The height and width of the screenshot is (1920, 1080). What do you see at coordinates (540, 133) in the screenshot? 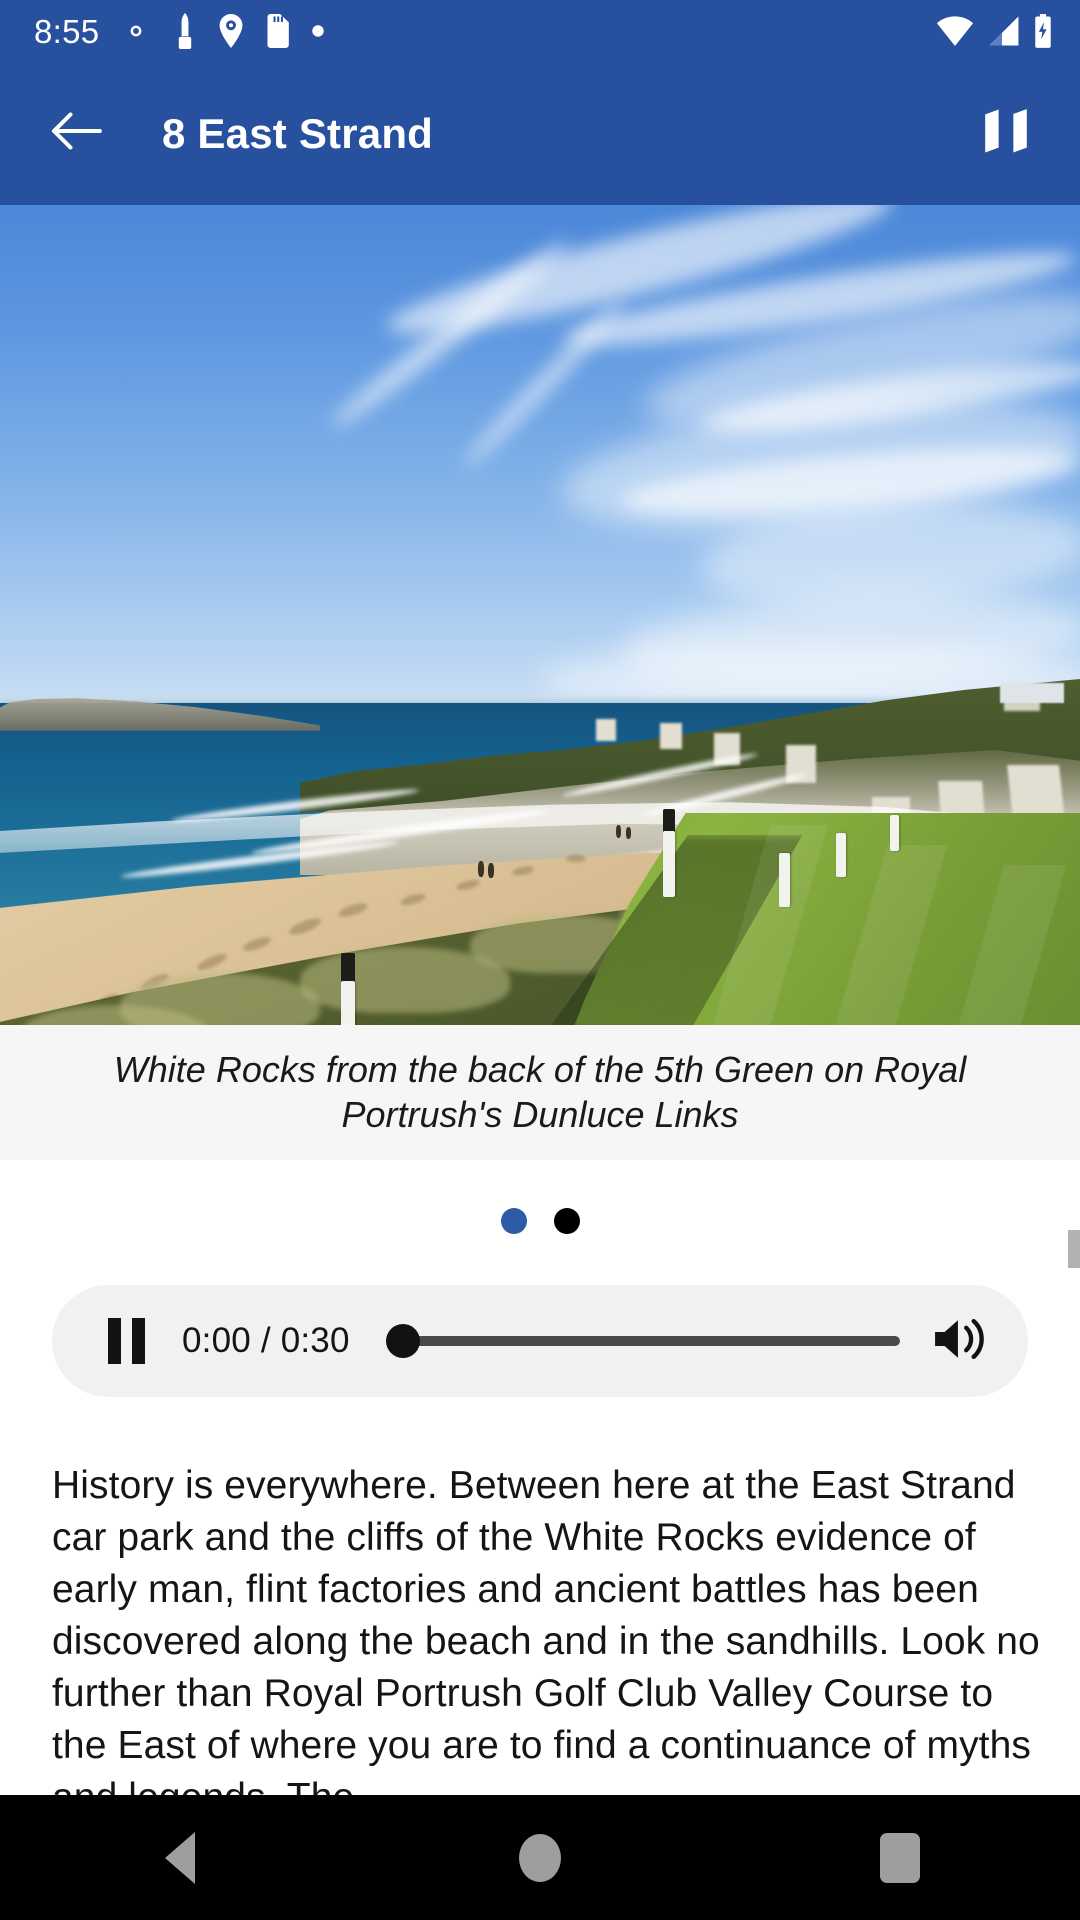
I see `app-bar: 8 East Strand` at bounding box center [540, 133].